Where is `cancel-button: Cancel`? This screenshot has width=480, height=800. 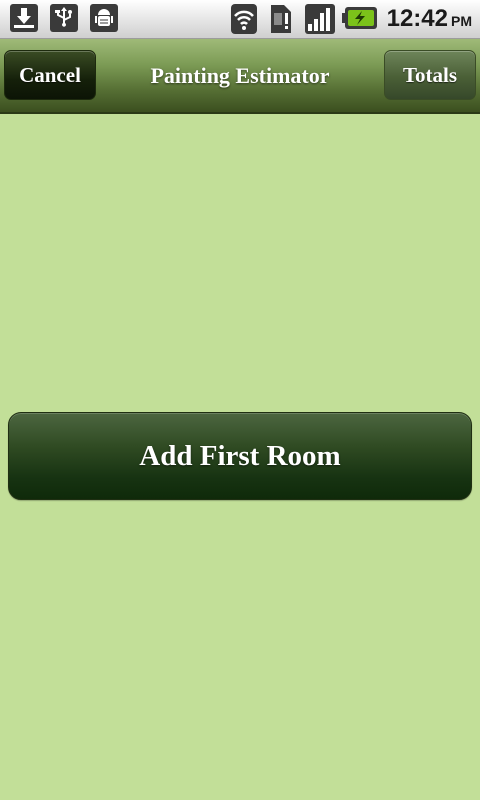 cancel-button: Cancel is located at coordinates (50, 75).